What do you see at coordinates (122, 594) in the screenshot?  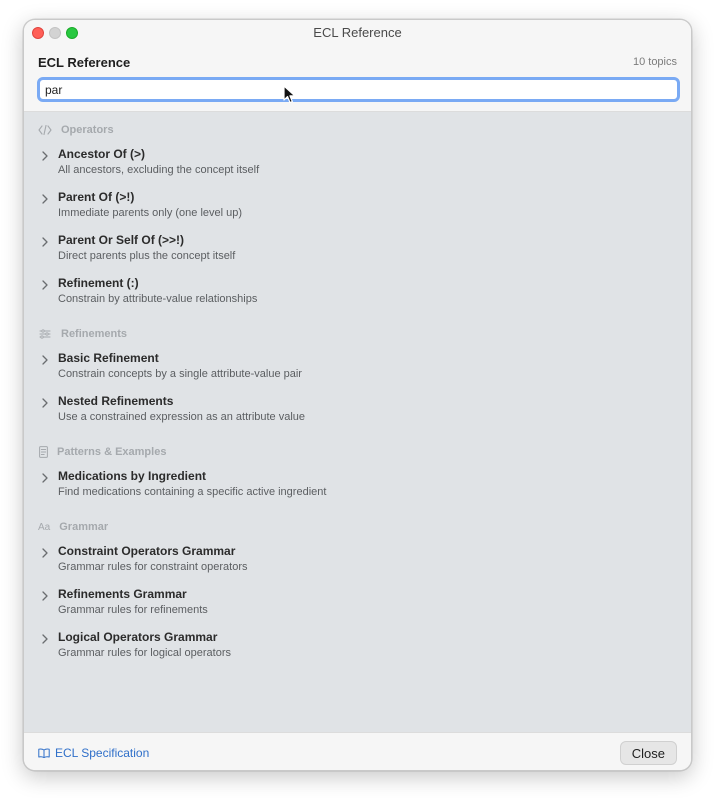 I see `topic-title: Refinements Grammar` at bounding box center [122, 594].